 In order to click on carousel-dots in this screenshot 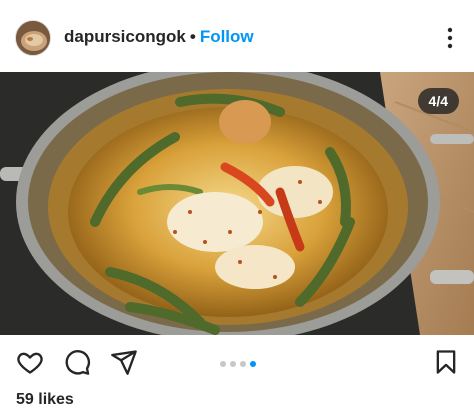, I will do `click(238, 364)`.